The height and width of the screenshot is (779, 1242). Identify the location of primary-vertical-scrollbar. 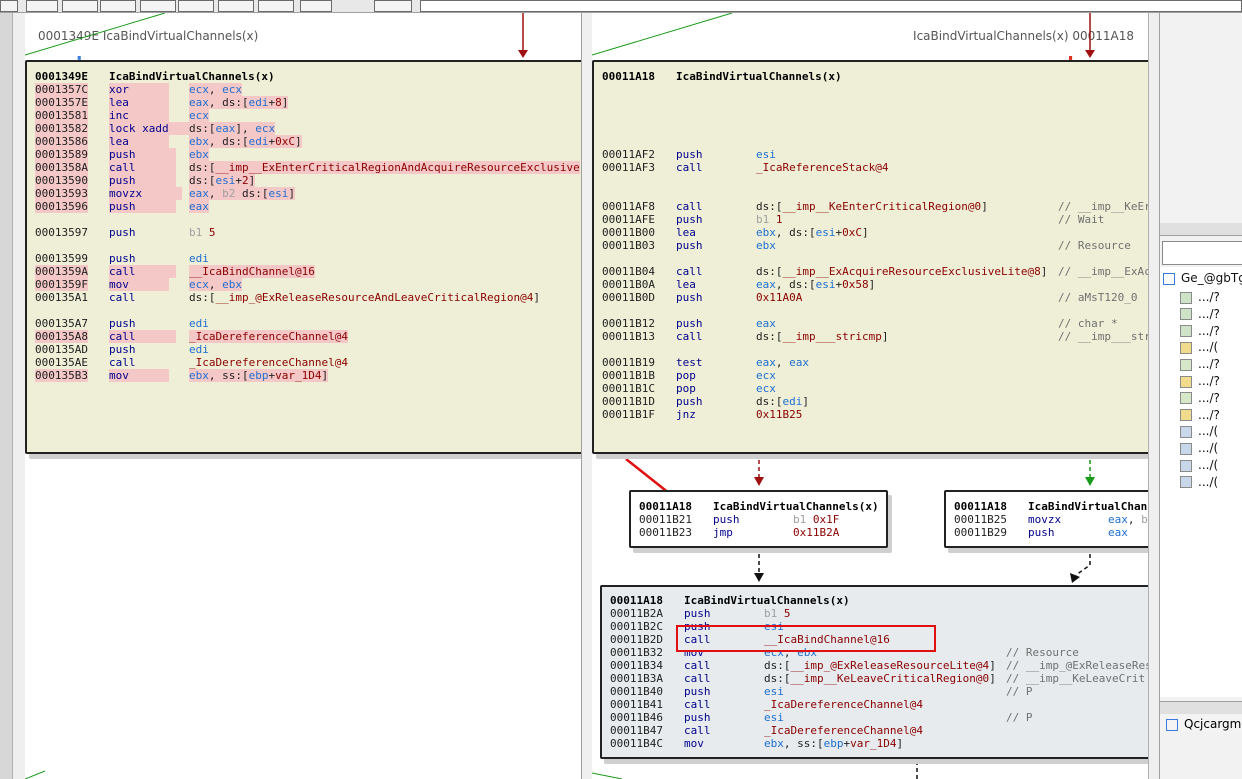
(19, 396).